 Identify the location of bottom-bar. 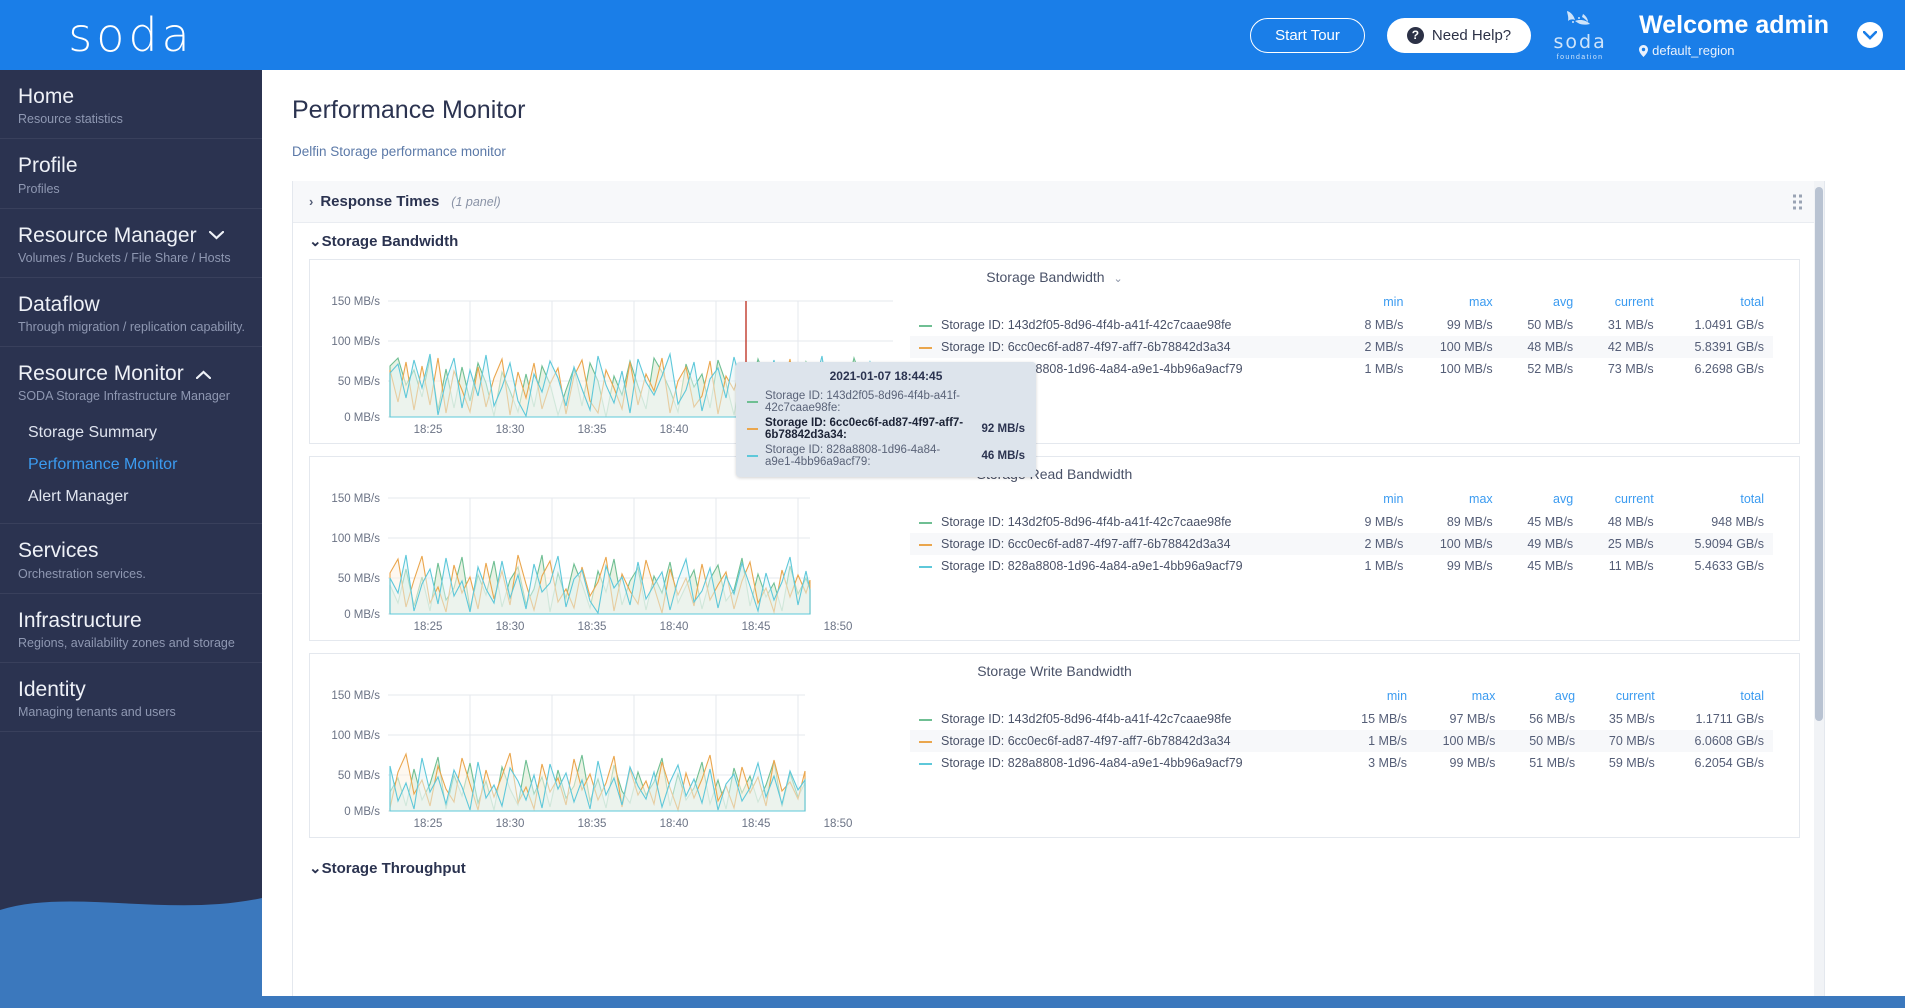
(952, 1002).